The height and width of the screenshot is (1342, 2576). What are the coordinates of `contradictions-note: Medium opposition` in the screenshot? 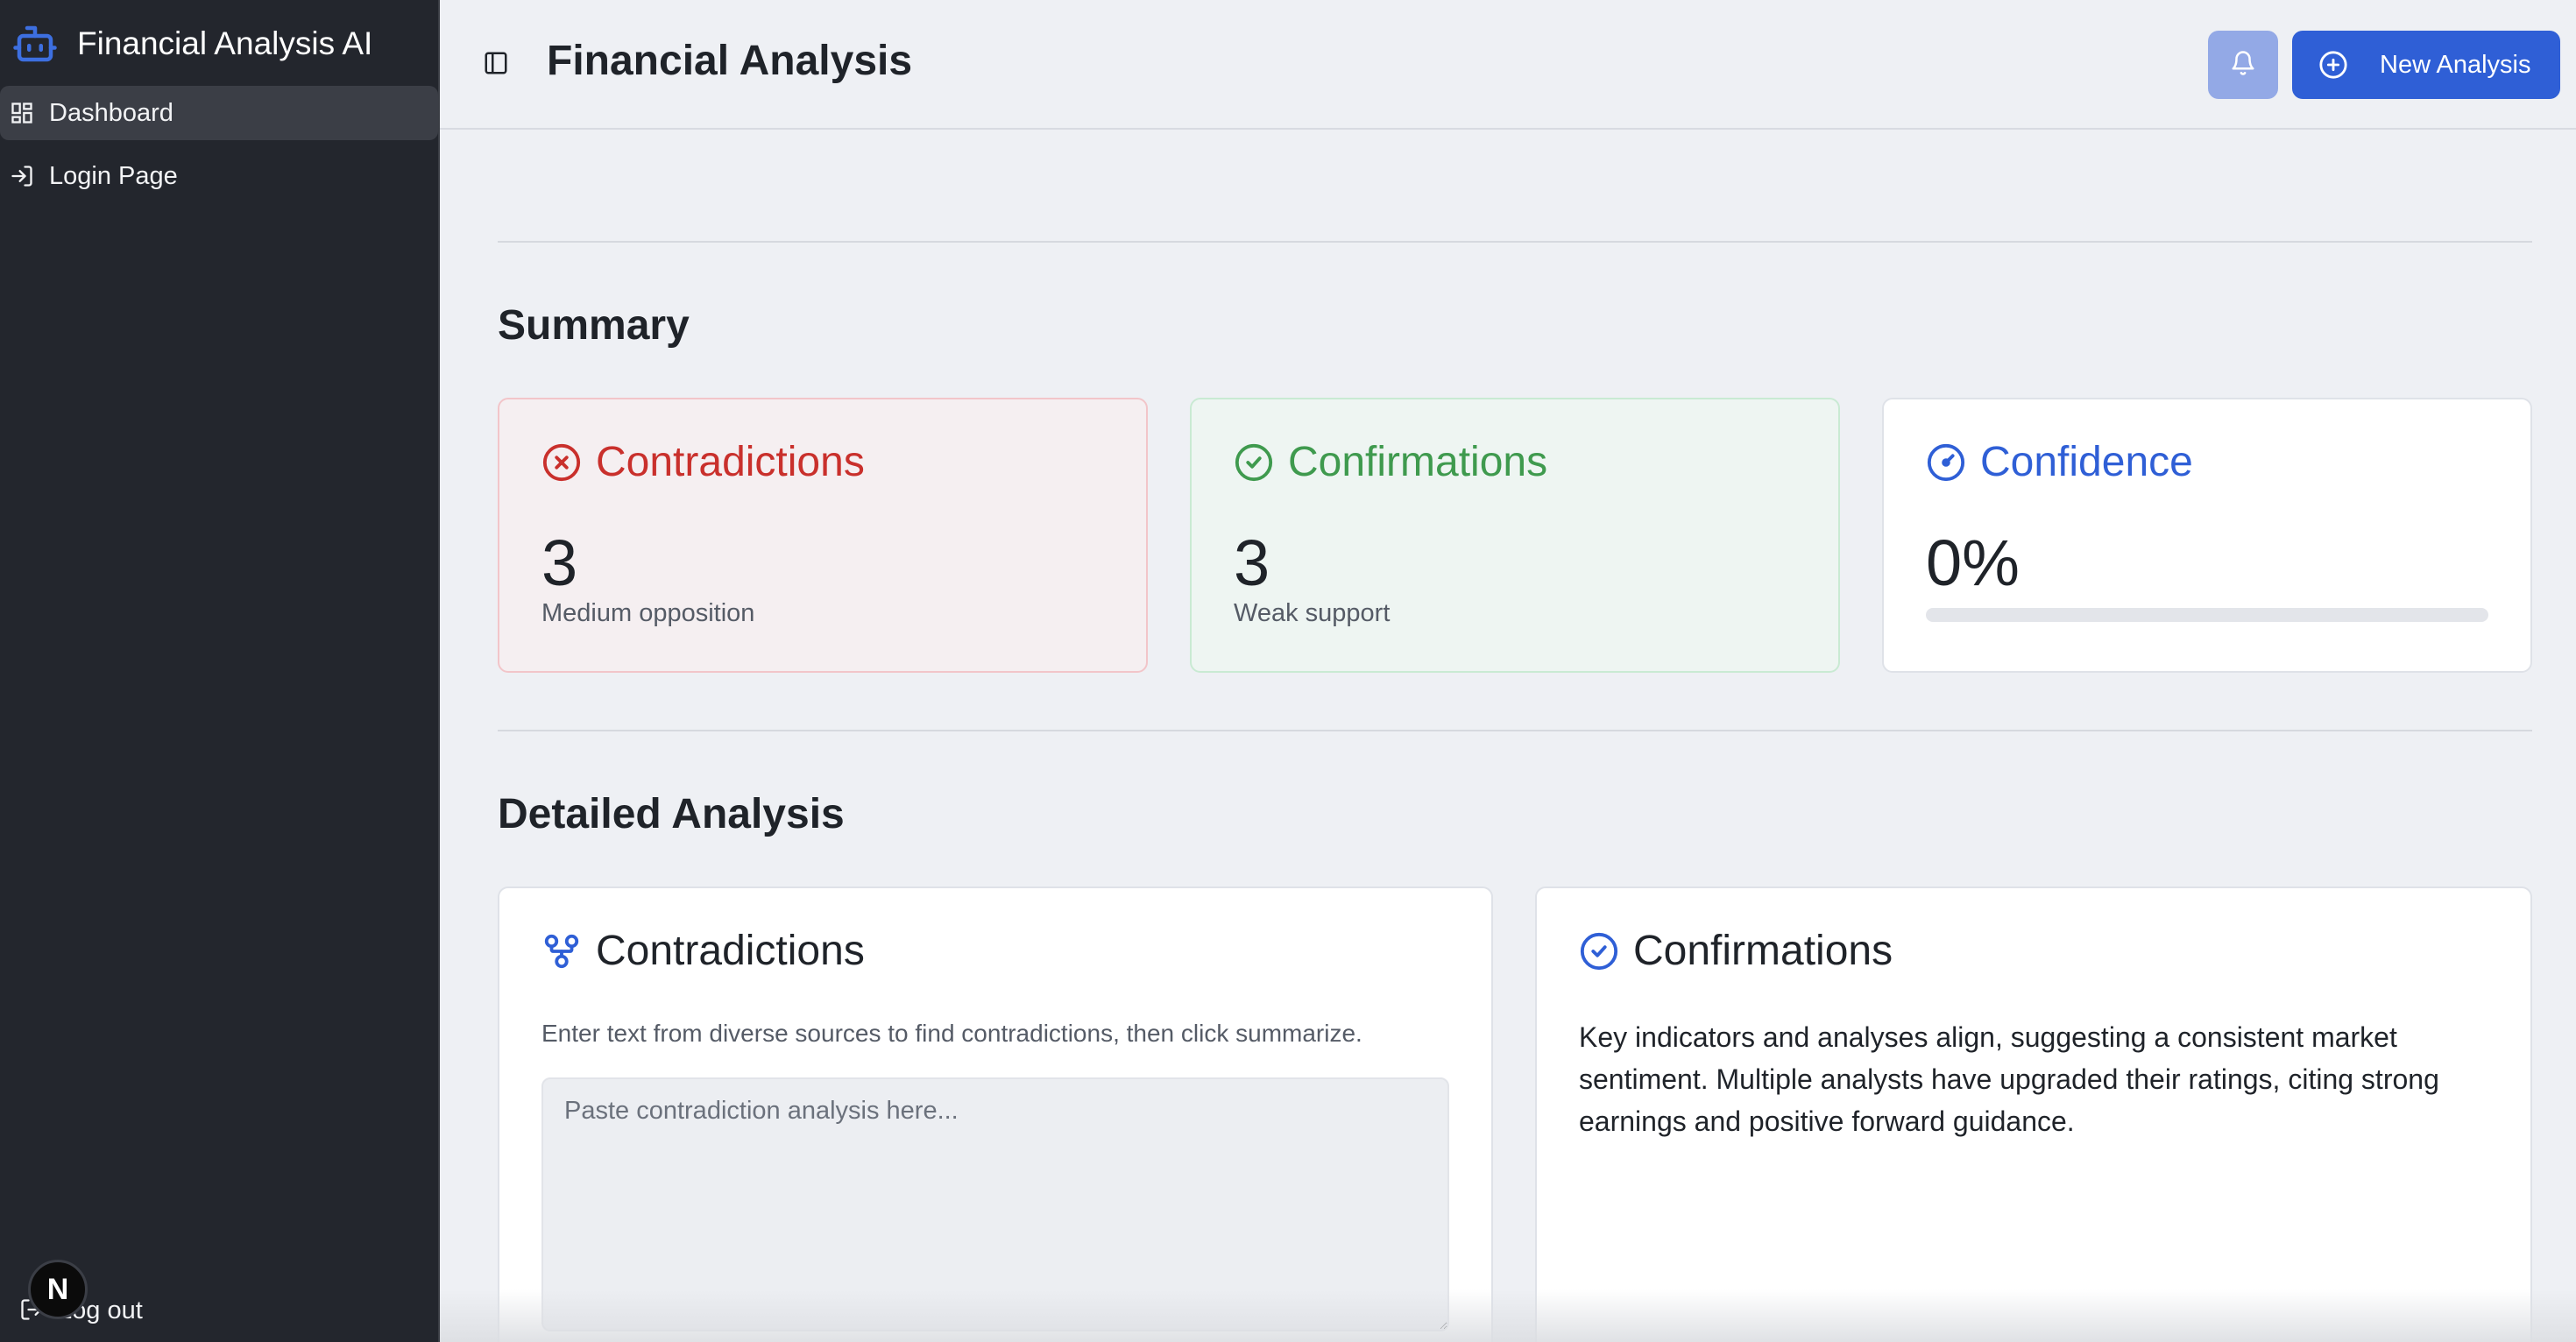 It's located at (648, 613).